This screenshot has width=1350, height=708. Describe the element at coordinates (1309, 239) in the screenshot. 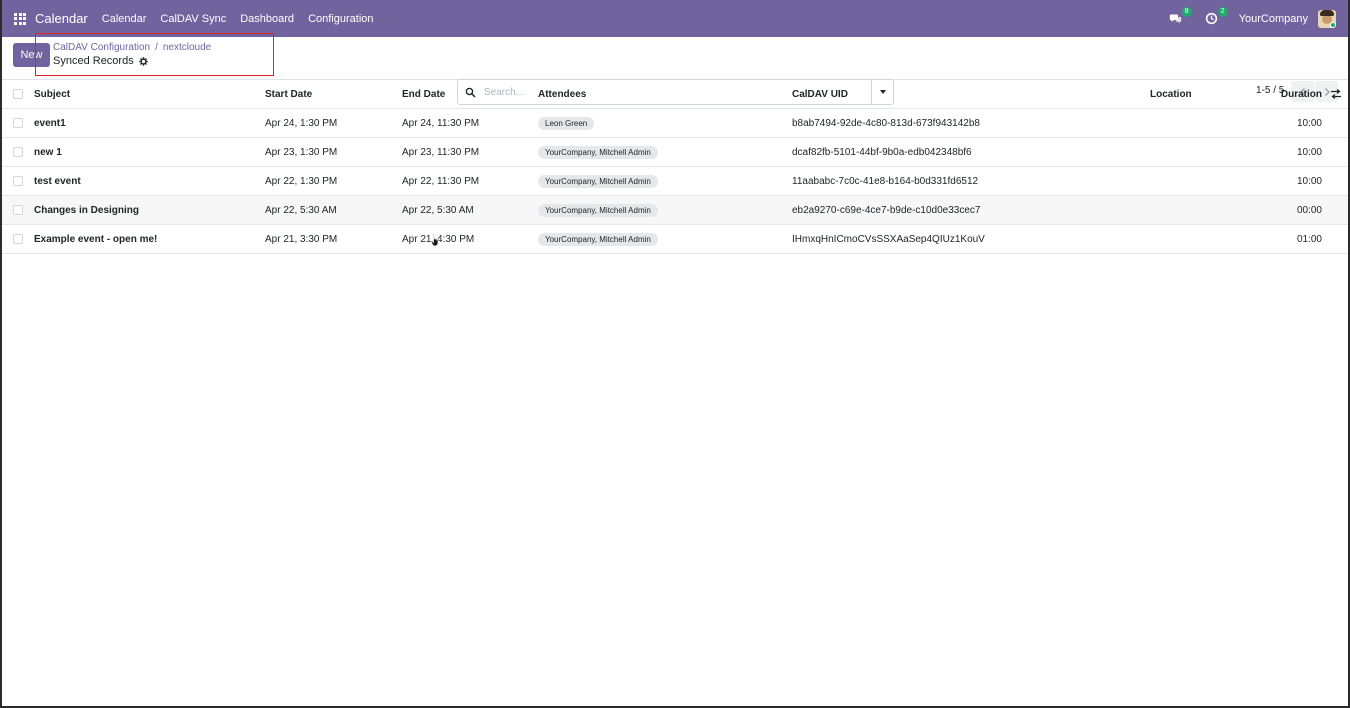

I see `cell-duration: 01:00` at that location.